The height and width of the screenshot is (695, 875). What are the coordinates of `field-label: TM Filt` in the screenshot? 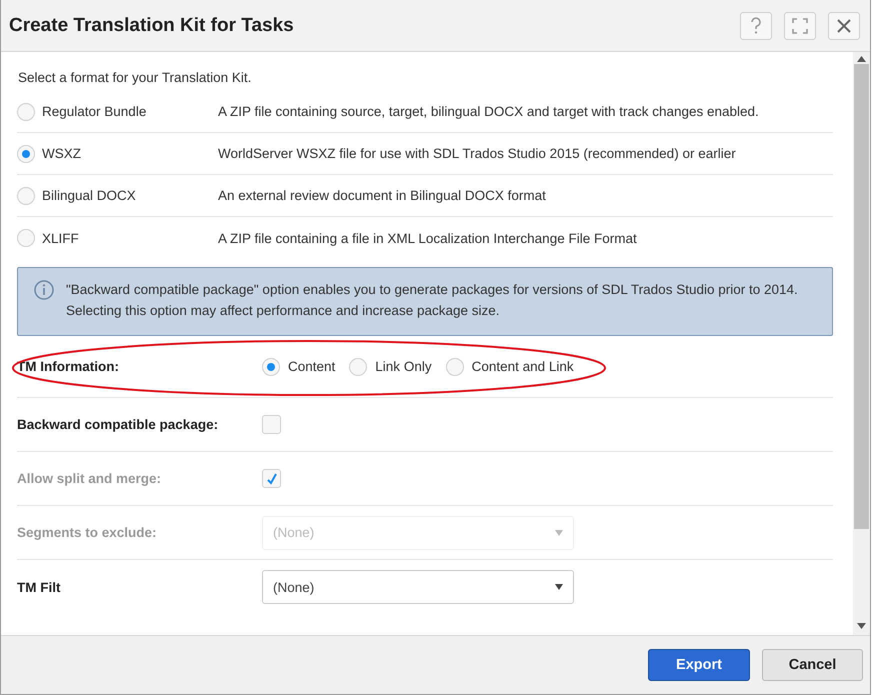 It's located at (39, 587).